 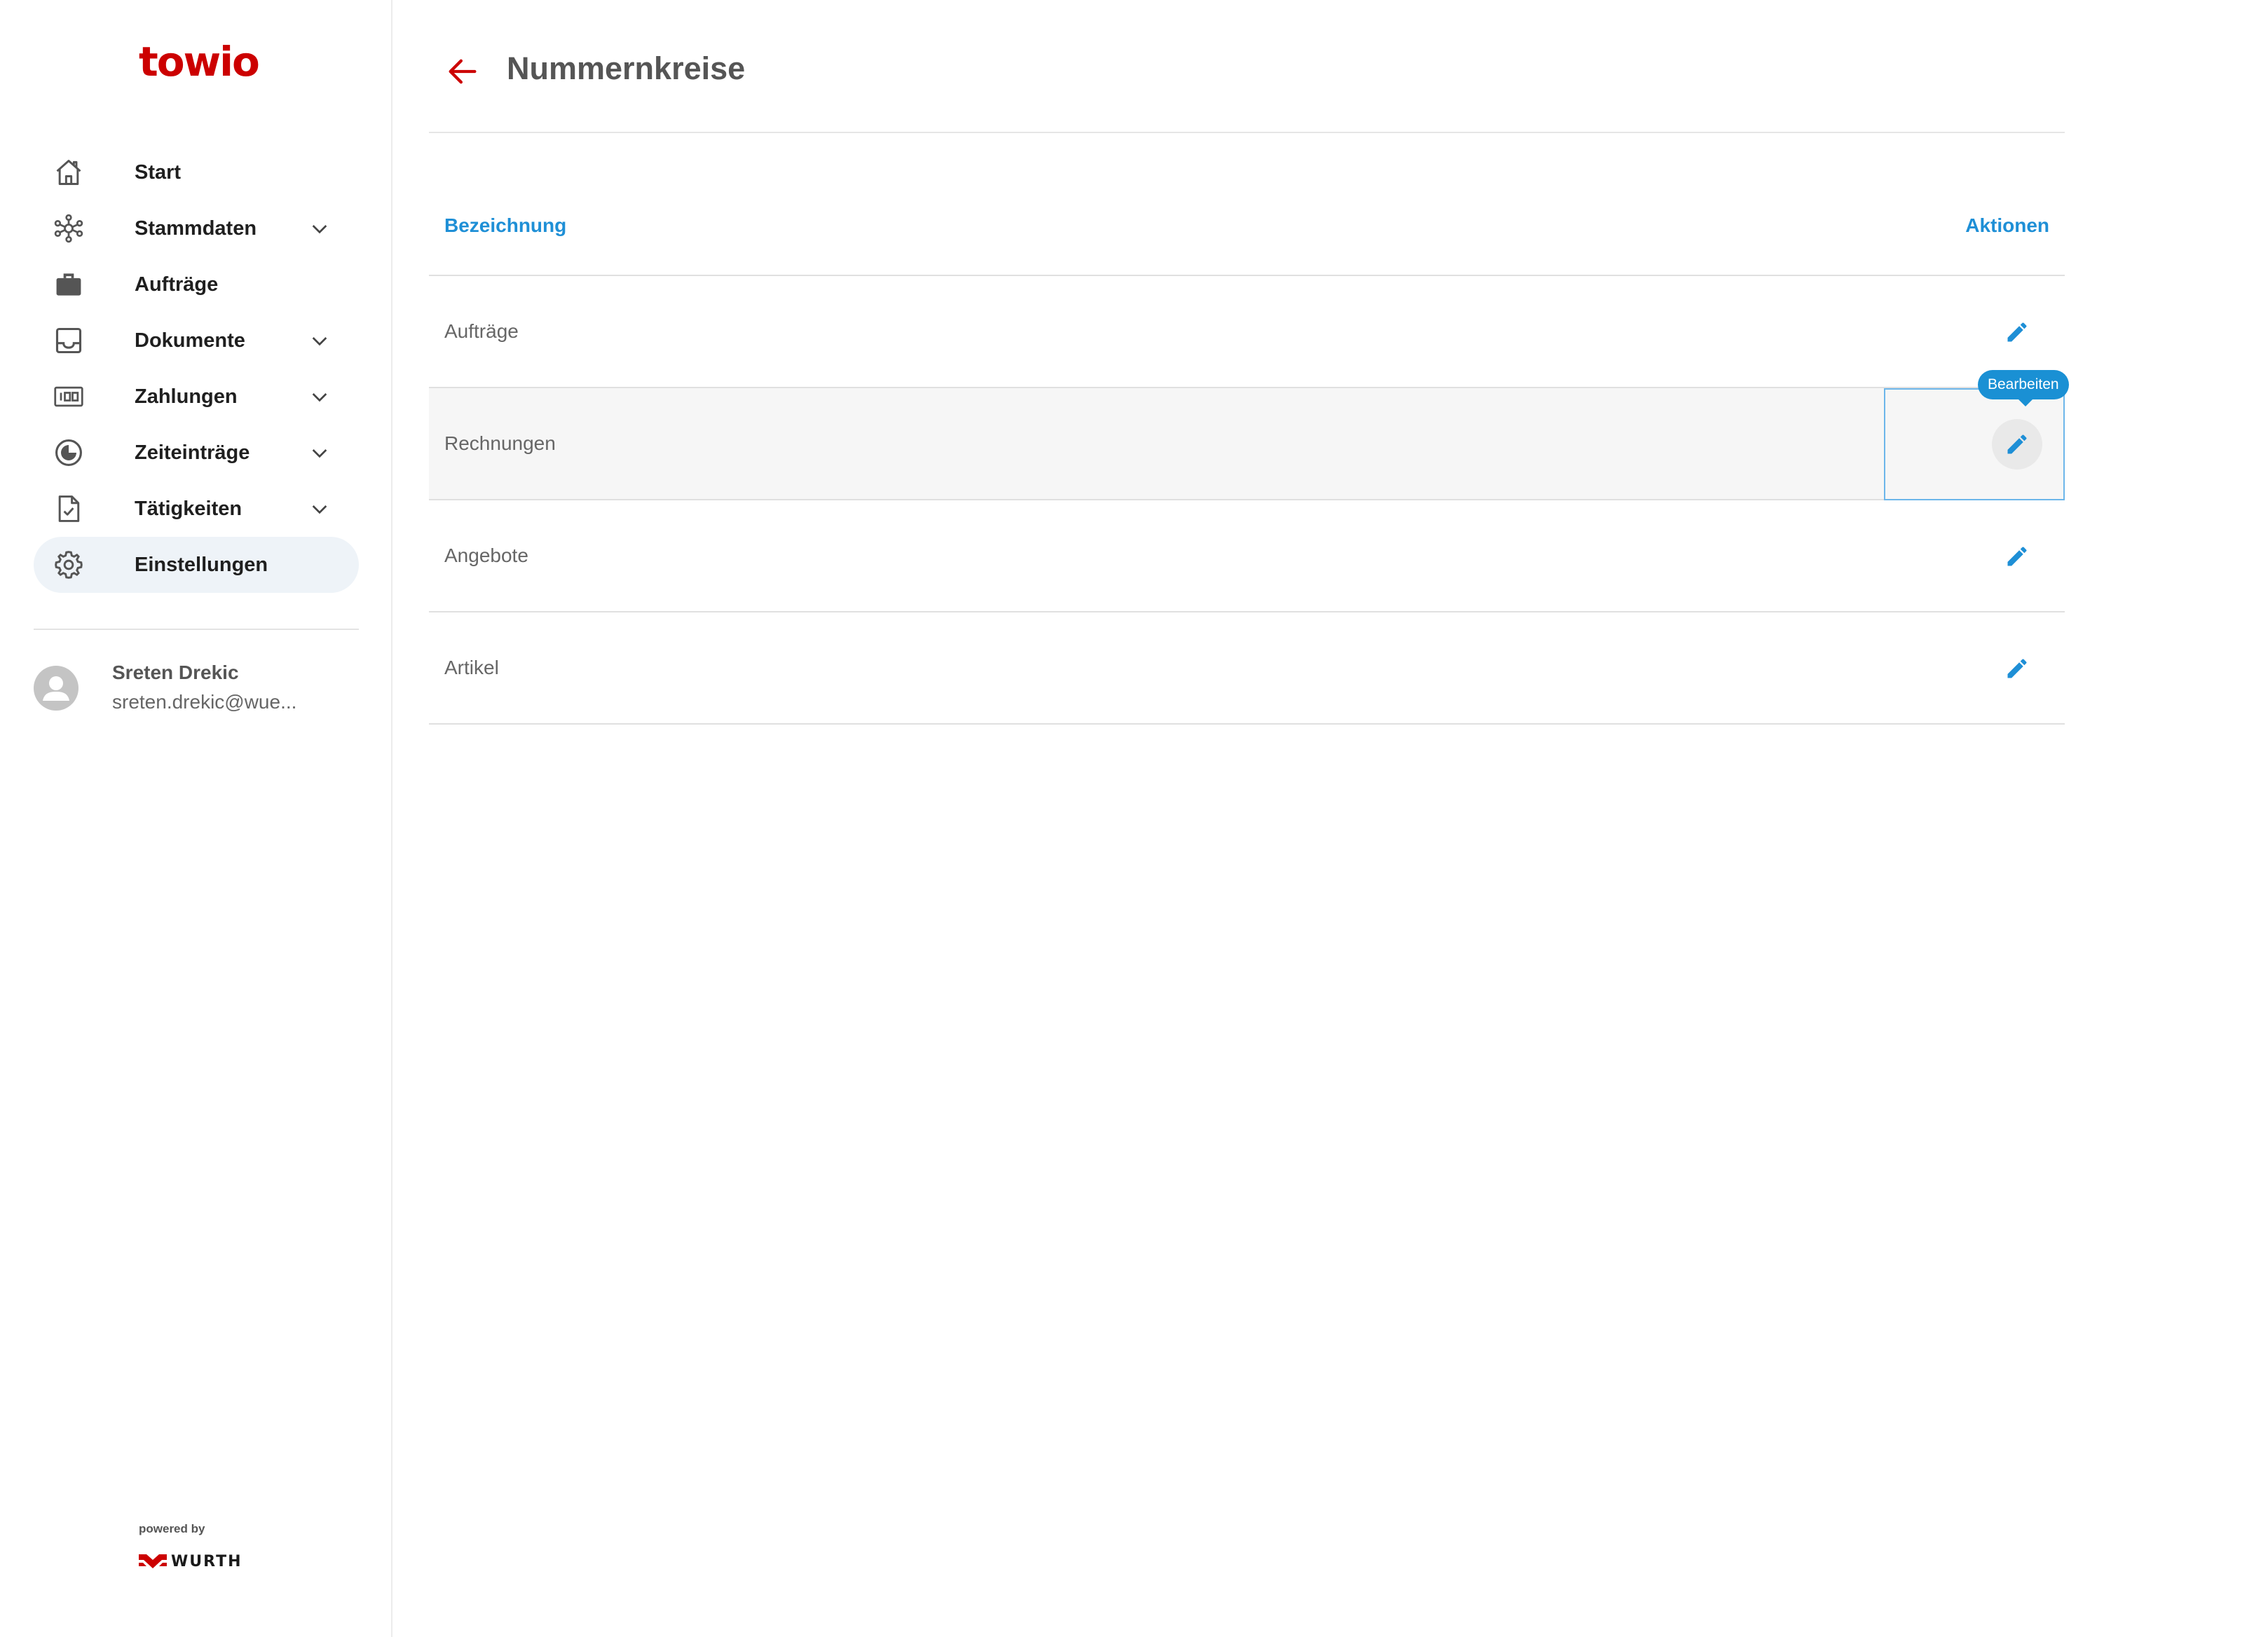 What do you see at coordinates (69, 452) in the screenshot?
I see `clock-icon` at bounding box center [69, 452].